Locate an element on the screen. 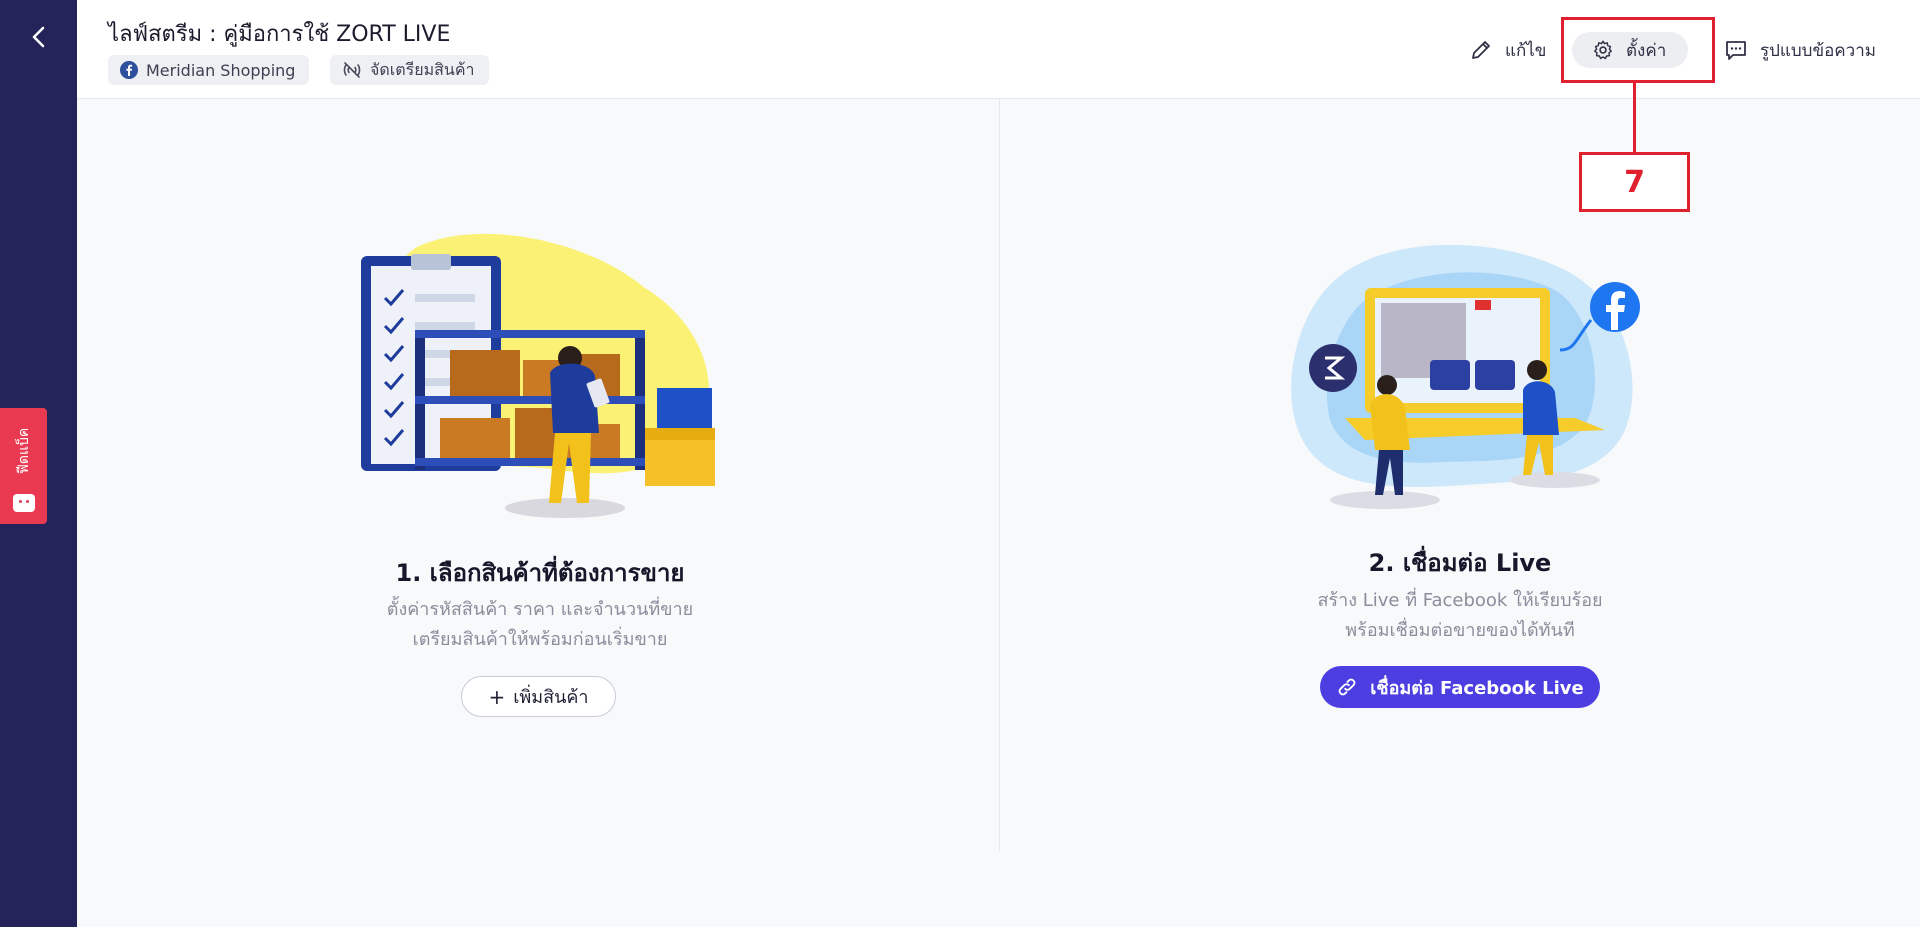  plus-icon: + is located at coordinates (497, 696).